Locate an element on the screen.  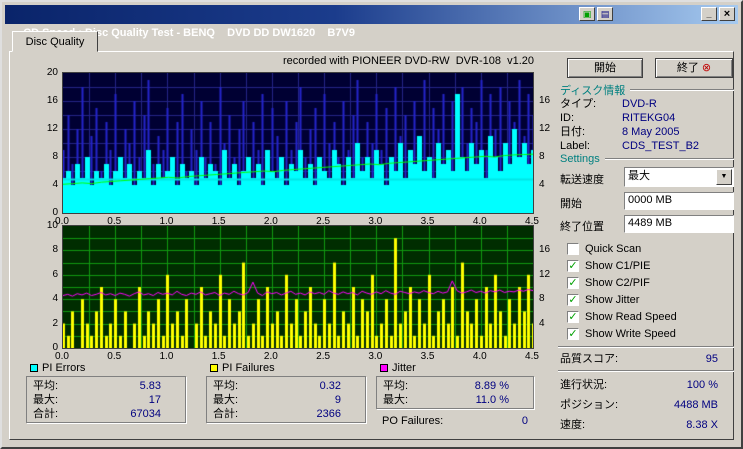
x-axis-tick: 0.5 is located at coordinates (114, 356).